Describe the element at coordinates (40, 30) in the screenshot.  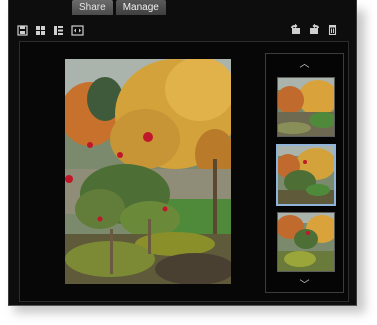
I see `grid-view-icon` at that location.